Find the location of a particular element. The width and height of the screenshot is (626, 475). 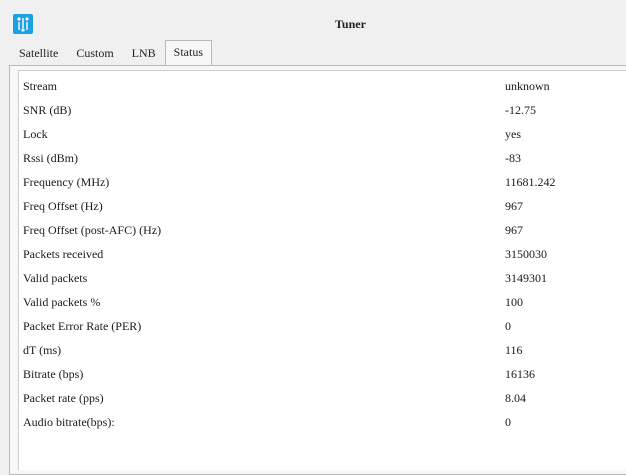

status-label: dT (ms) is located at coordinates (42, 350).